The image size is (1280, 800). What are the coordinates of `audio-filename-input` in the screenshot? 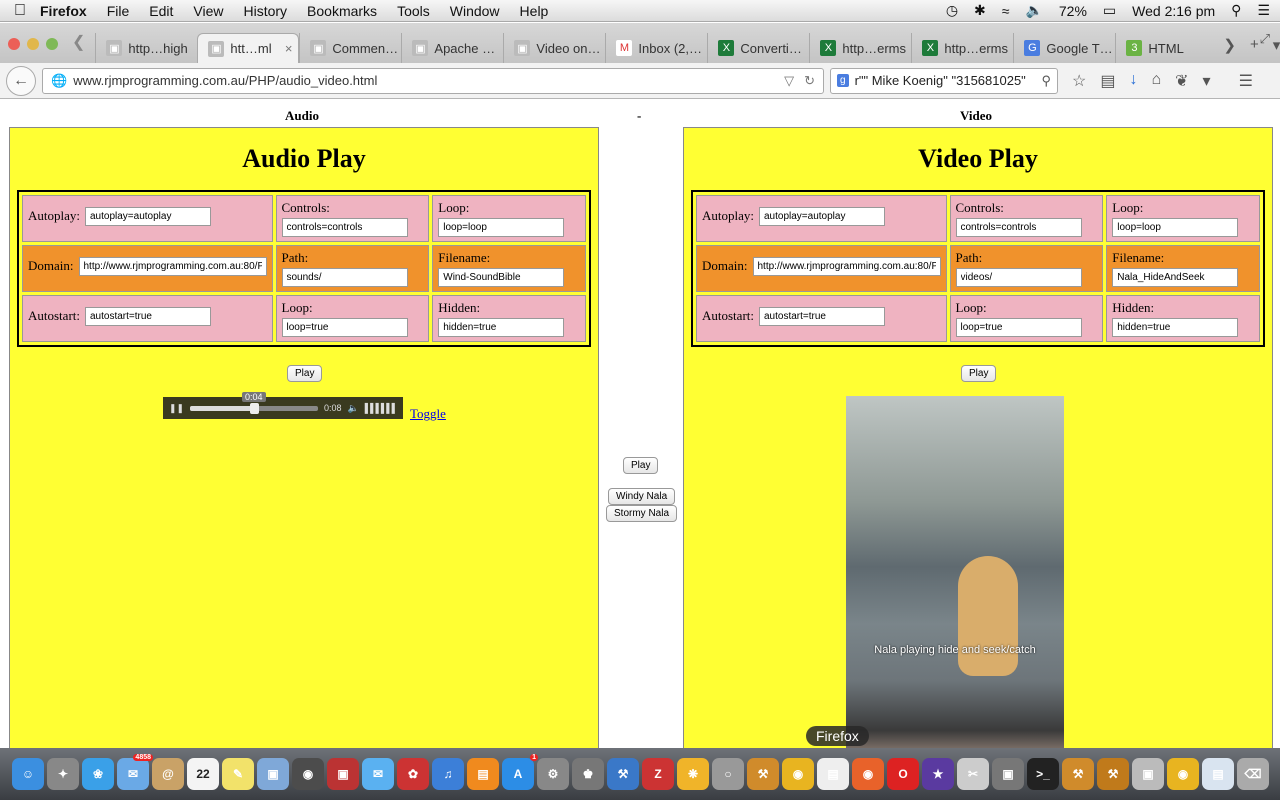 It's located at (501, 277).